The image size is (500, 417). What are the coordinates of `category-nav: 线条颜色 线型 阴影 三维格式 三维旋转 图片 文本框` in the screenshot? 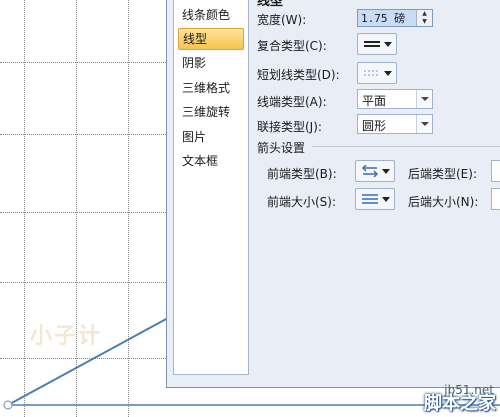 It's located at (211, 187).